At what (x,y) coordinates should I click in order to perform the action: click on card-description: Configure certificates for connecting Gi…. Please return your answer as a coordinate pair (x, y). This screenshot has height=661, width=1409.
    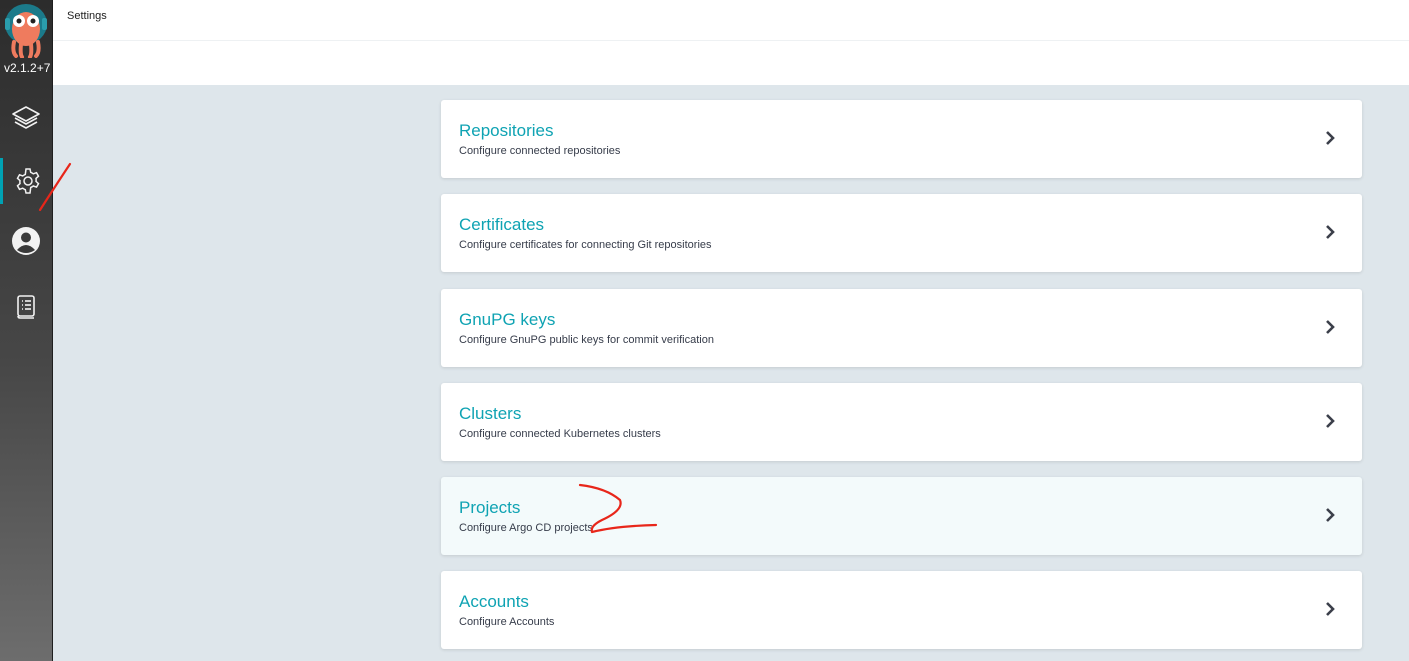
    Looking at the image, I should click on (585, 245).